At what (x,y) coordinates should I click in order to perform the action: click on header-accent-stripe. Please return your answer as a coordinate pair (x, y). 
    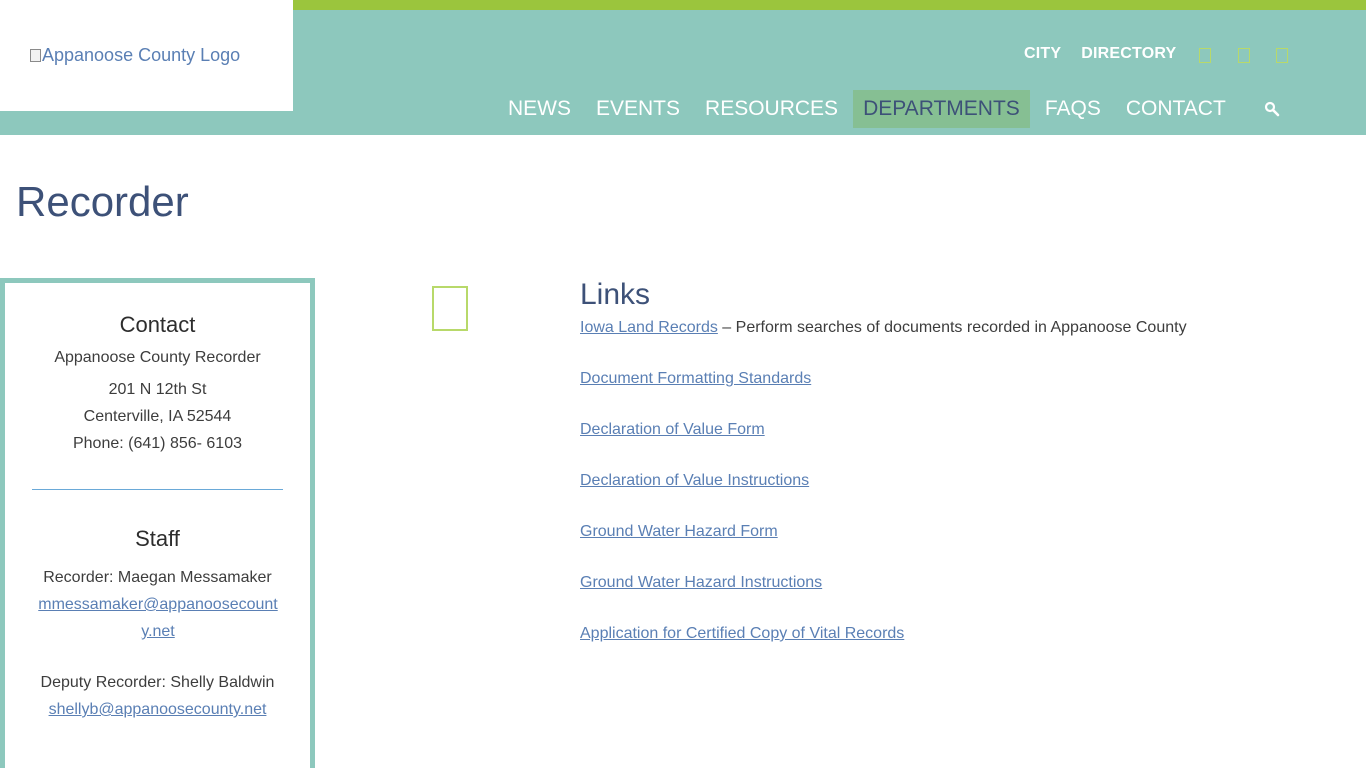
    Looking at the image, I should click on (829, 5).